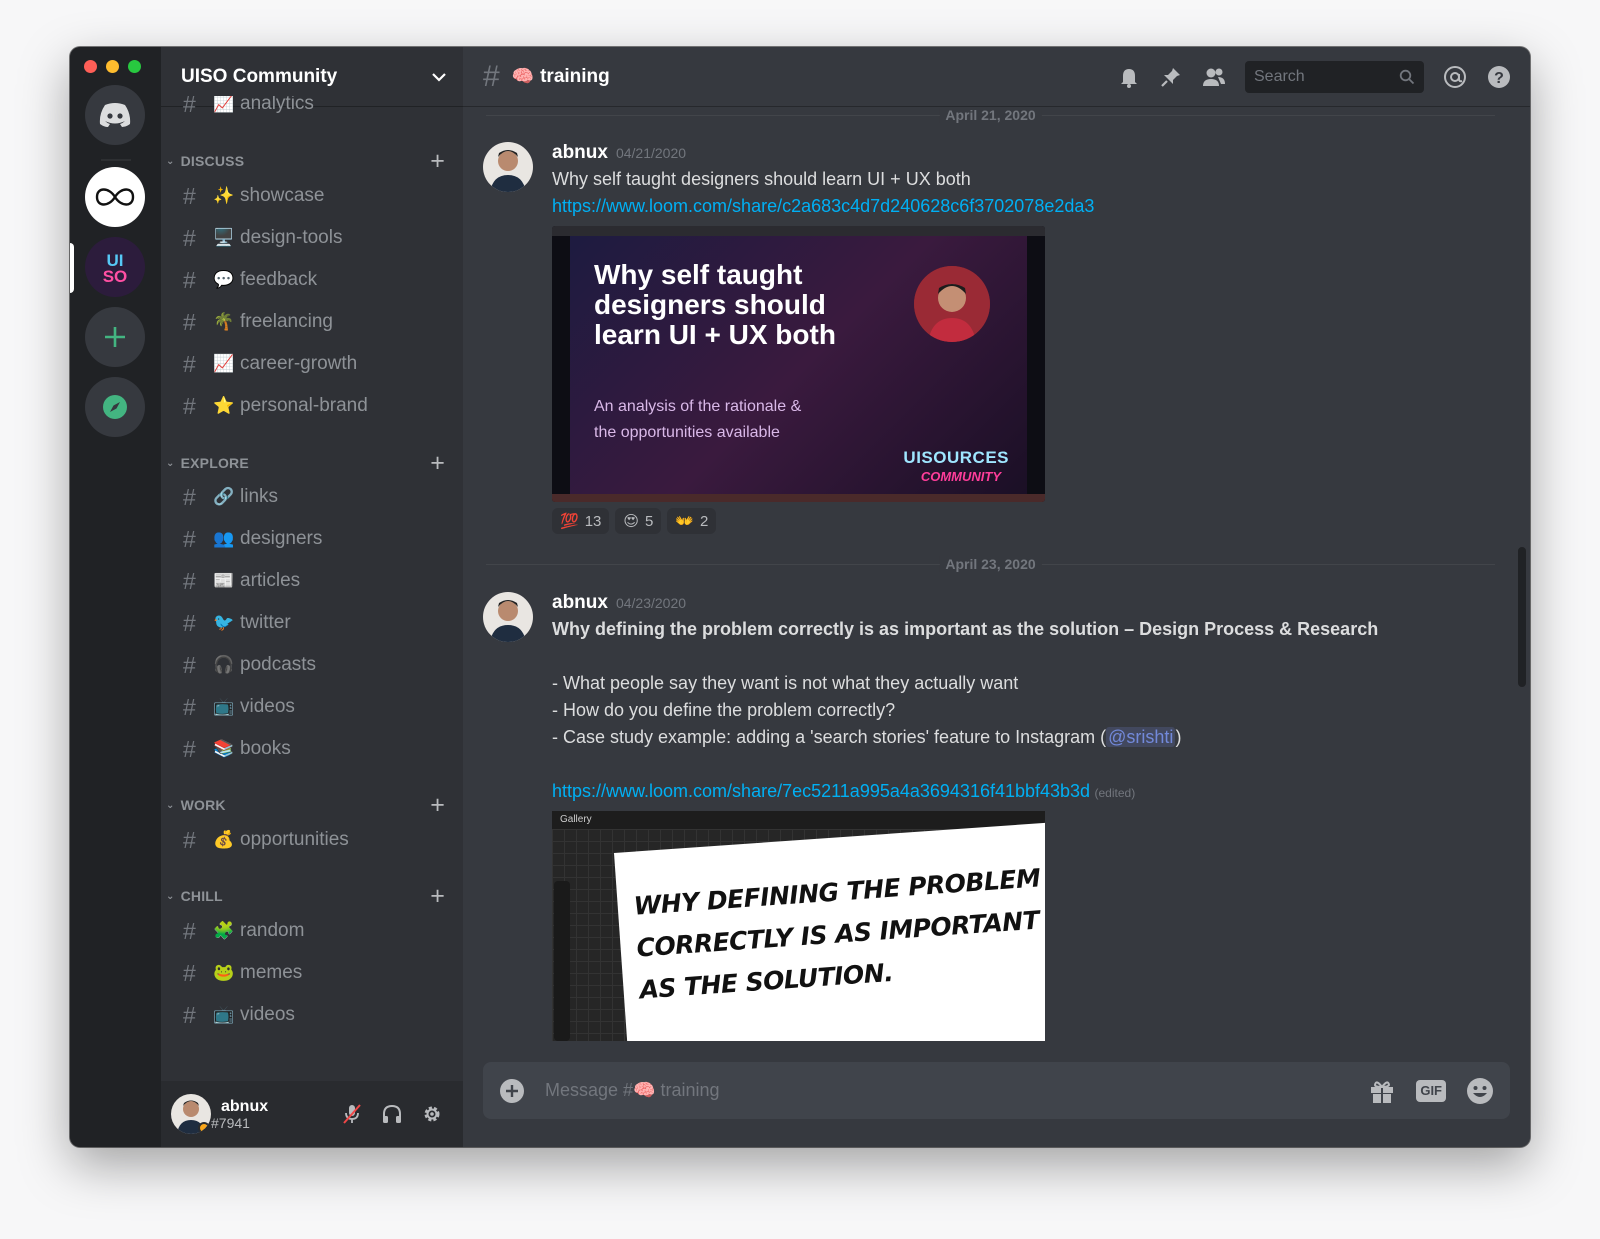 This screenshot has height=1239, width=1600. Describe the element at coordinates (1334, 76) in the screenshot. I see `search-input: Search` at that location.